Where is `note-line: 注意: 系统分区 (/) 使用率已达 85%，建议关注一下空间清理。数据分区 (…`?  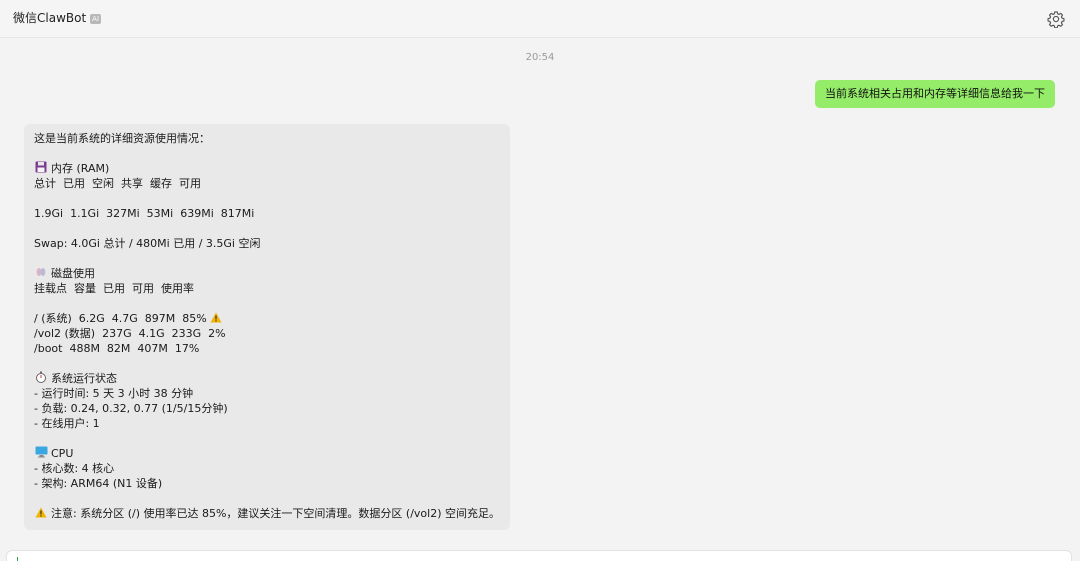
note-line: 注意: 系统分区 (/) 使用率已达 85%，建议关注一下空间清理。数据分区 (… is located at coordinates (267, 513).